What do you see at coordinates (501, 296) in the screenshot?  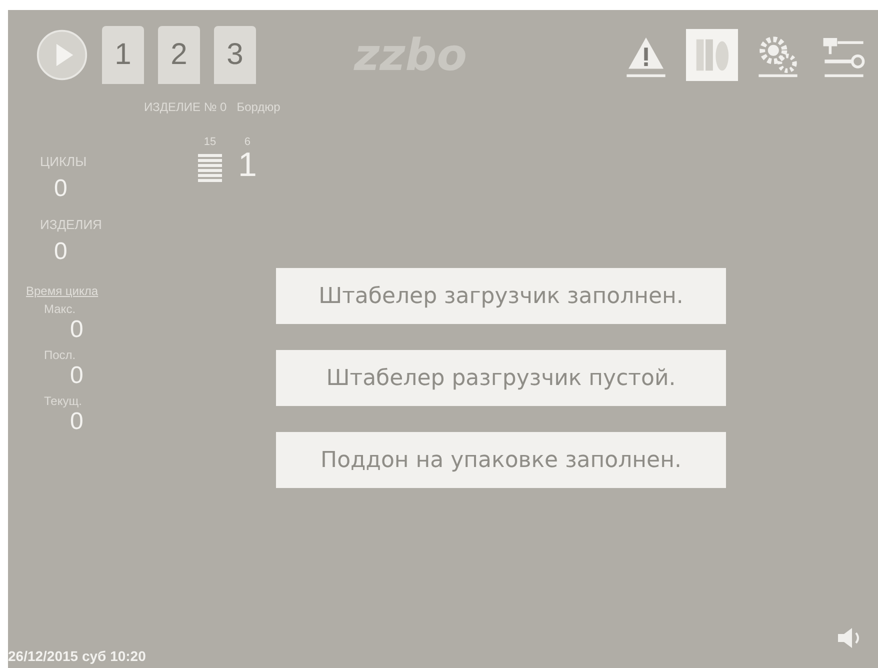 I see `message-box: Штабелер загрузчик заполнен.` at bounding box center [501, 296].